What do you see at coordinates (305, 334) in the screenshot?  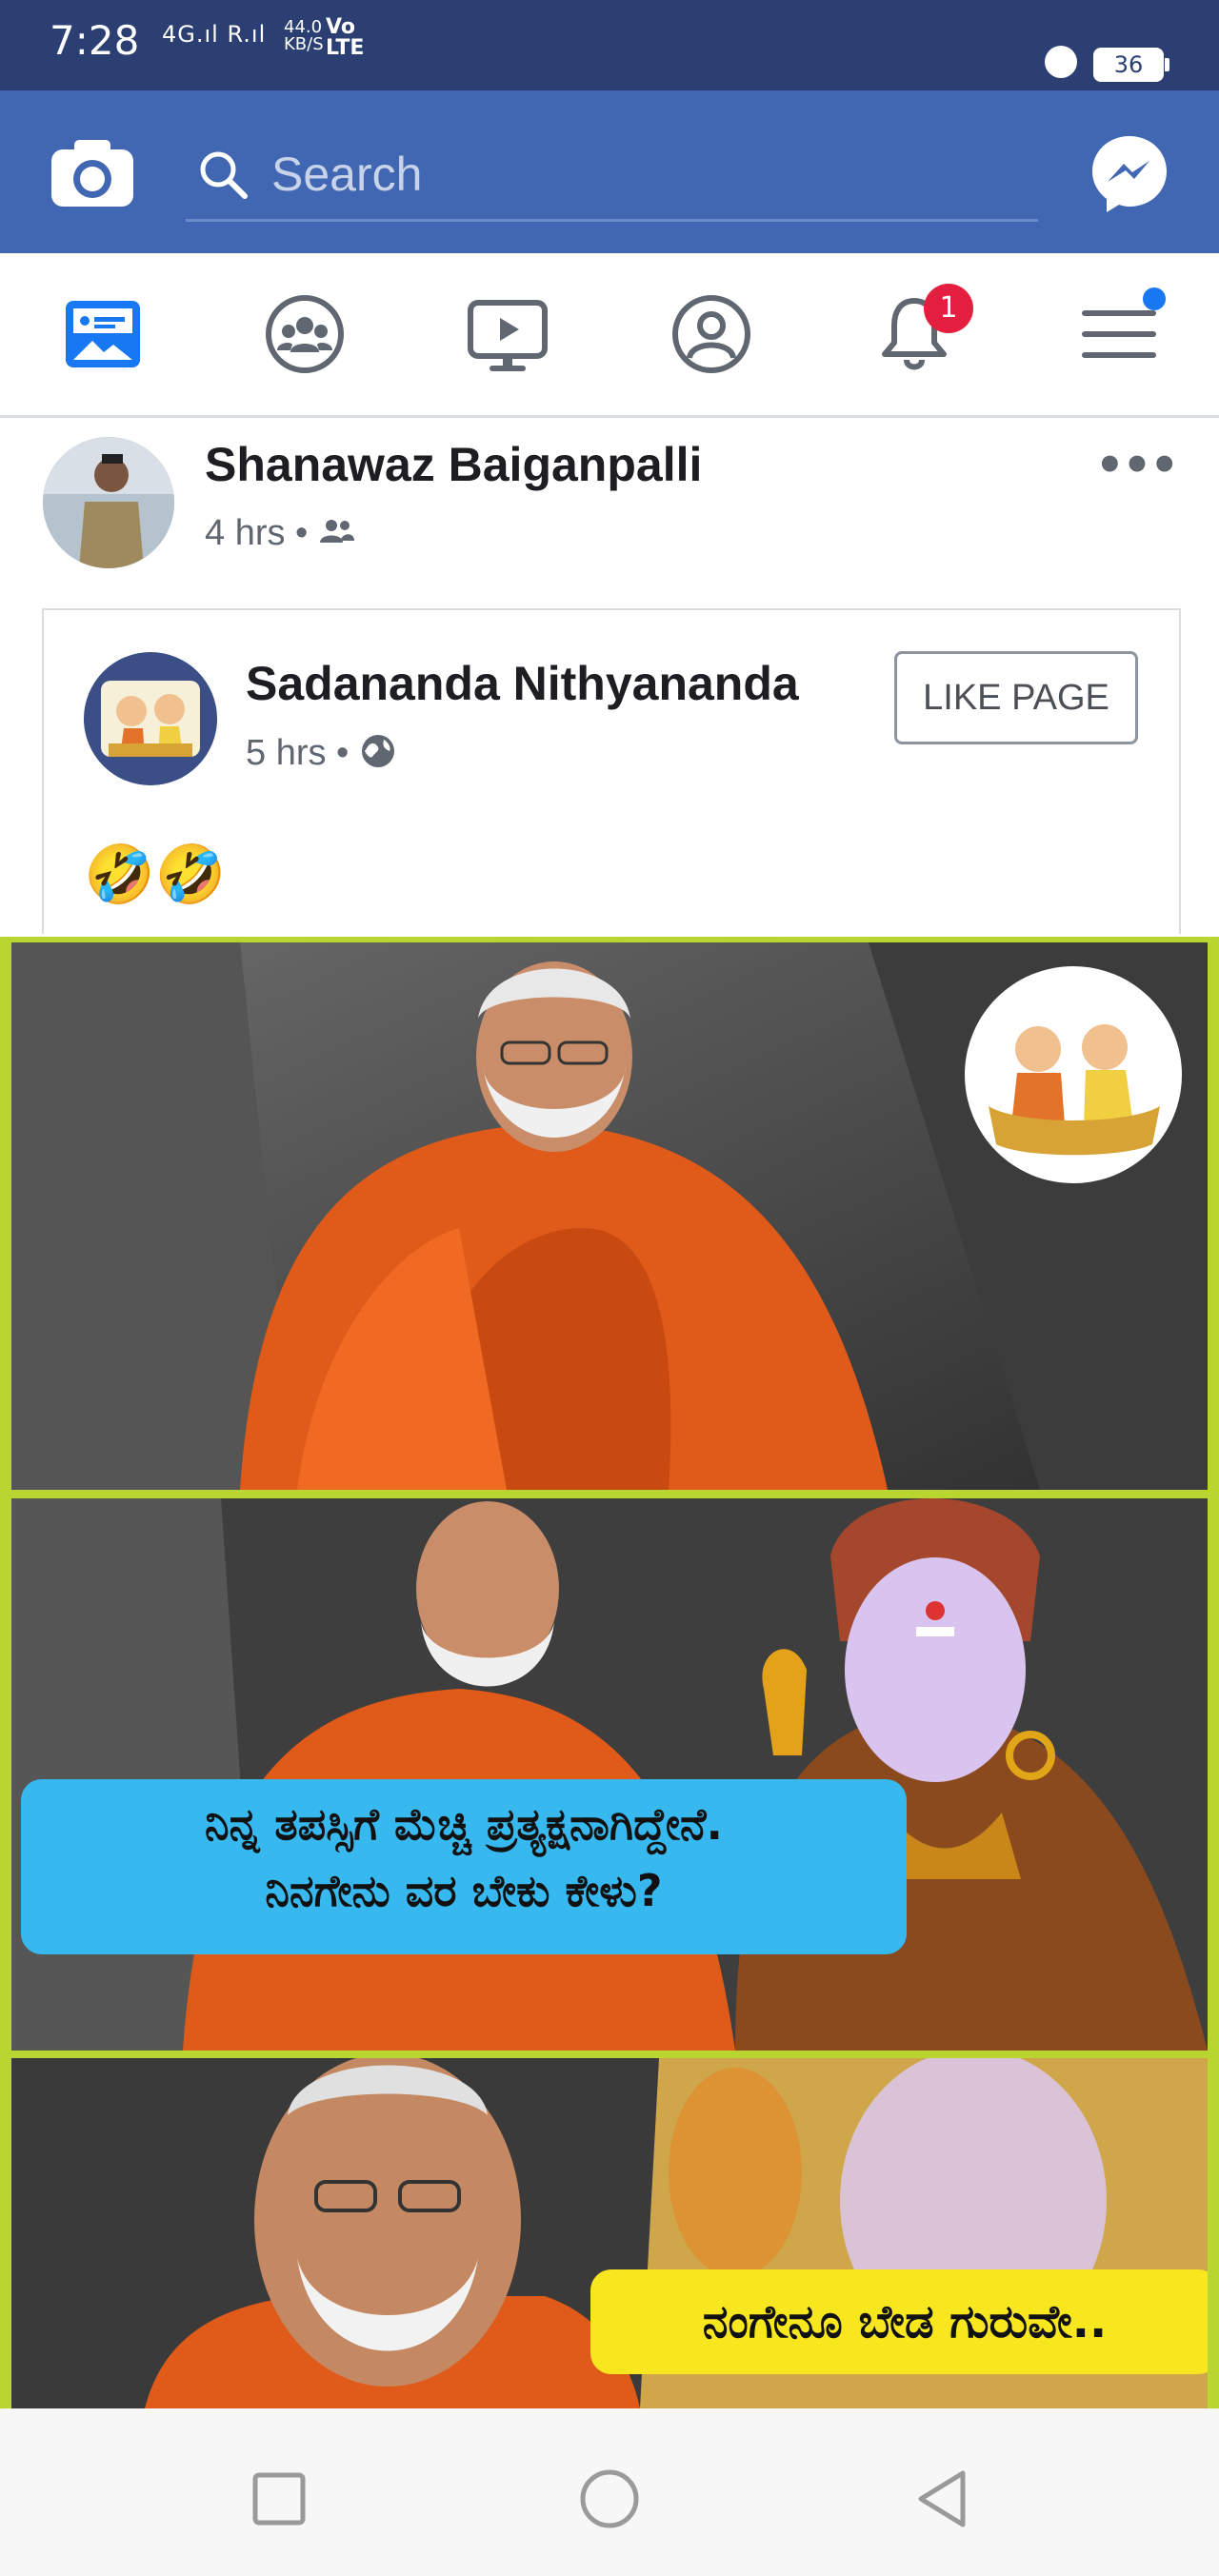 I see `groups-icon` at bounding box center [305, 334].